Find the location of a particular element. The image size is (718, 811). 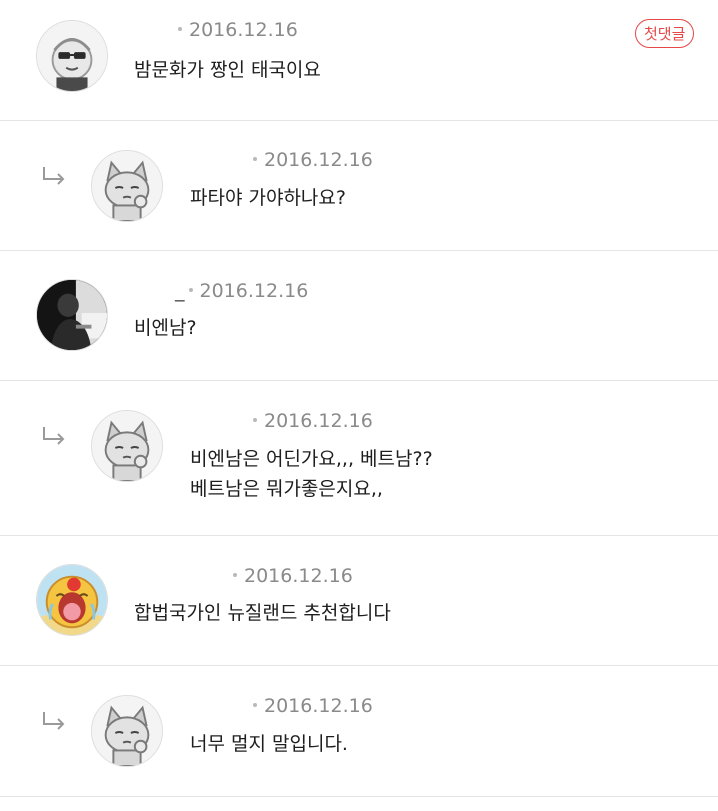

comment-text: 밤문화가 짱인 태국이요 is located at coordinates (227, 70).